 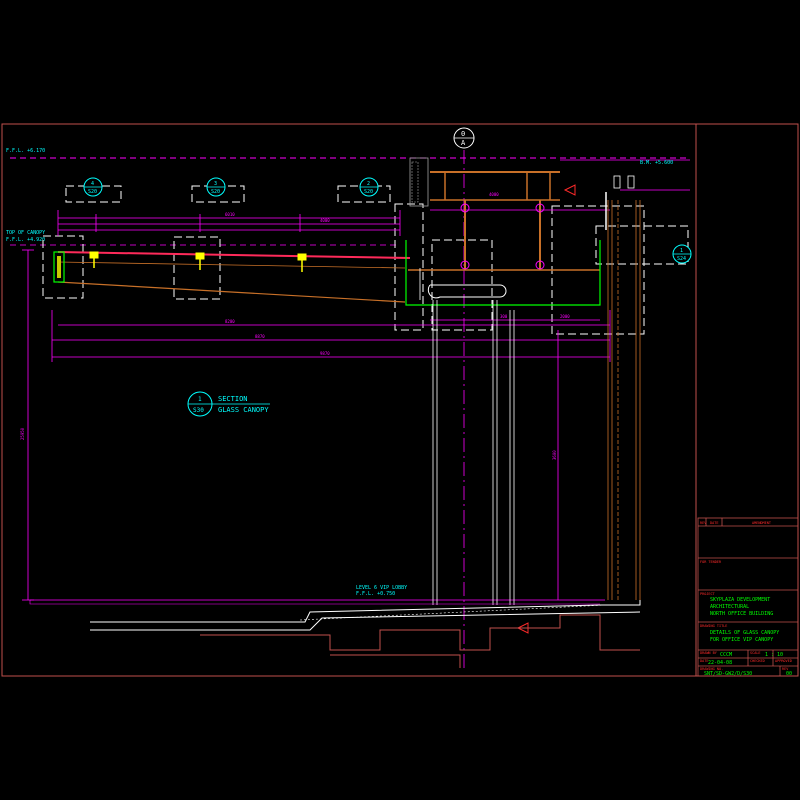 I want to click on title-rev-hdr: REV, so click(x=703, y=523).